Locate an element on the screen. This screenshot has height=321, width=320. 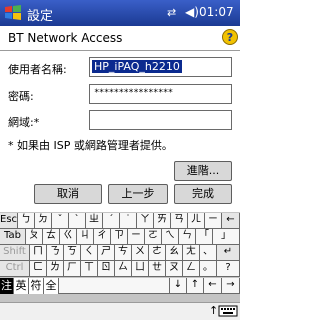
key: ㄙ is located at coordinates (123, 269).